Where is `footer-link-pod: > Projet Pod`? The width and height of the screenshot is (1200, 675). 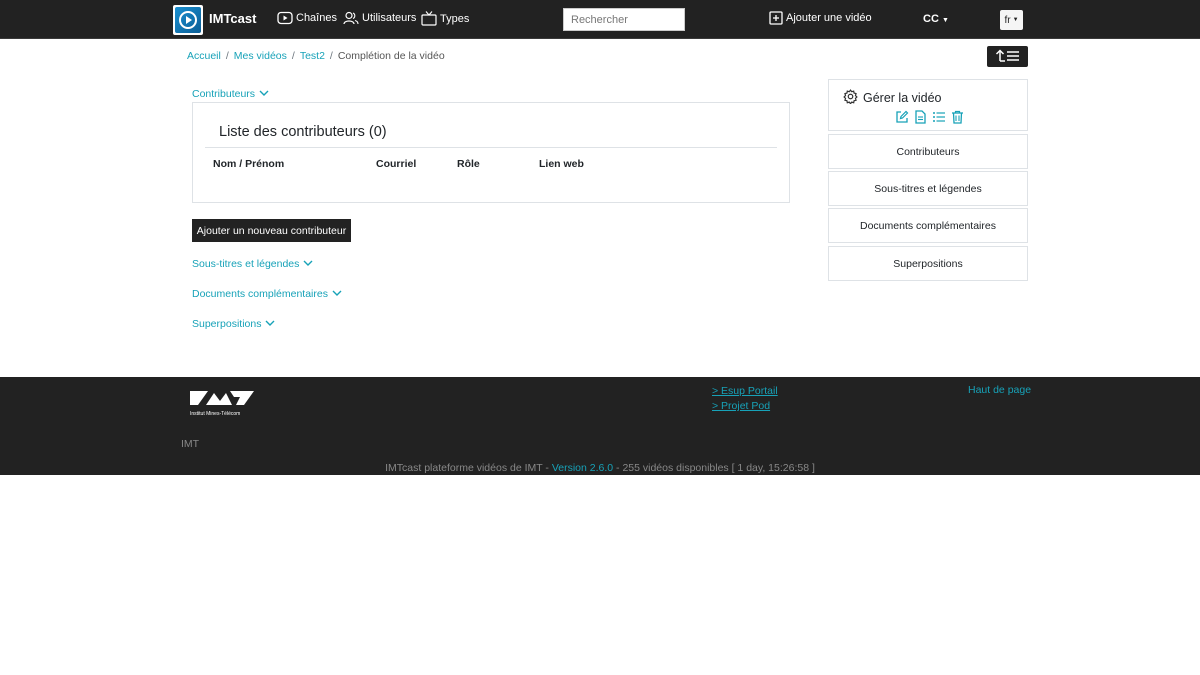 footer-link-pod: > Projet Pod is located at coordinates (745, 406).